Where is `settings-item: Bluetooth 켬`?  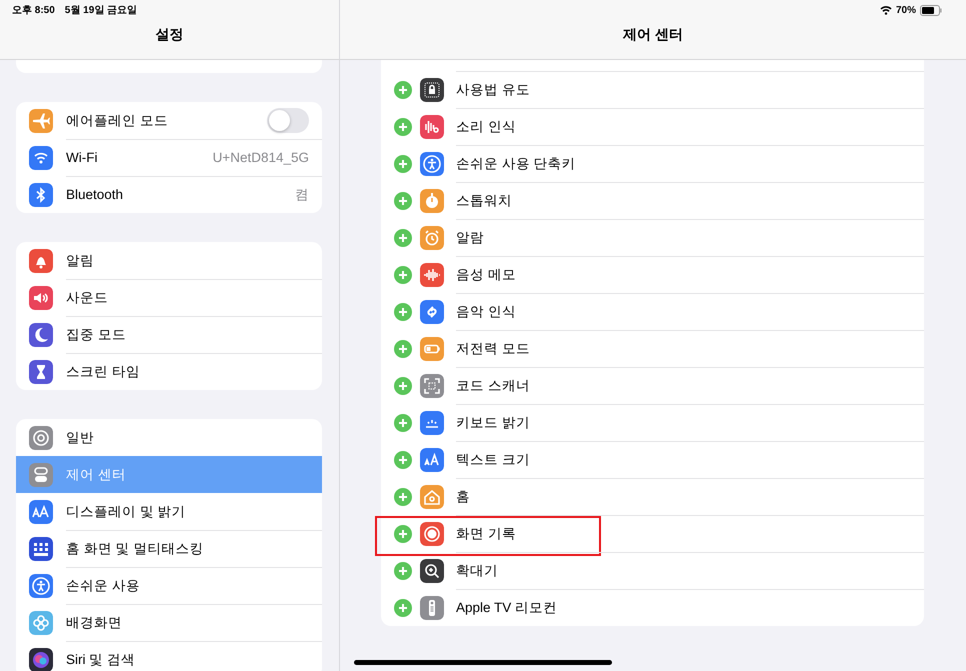 settings-item: Bluetooth 켬 is located at coordinates (169, 194).